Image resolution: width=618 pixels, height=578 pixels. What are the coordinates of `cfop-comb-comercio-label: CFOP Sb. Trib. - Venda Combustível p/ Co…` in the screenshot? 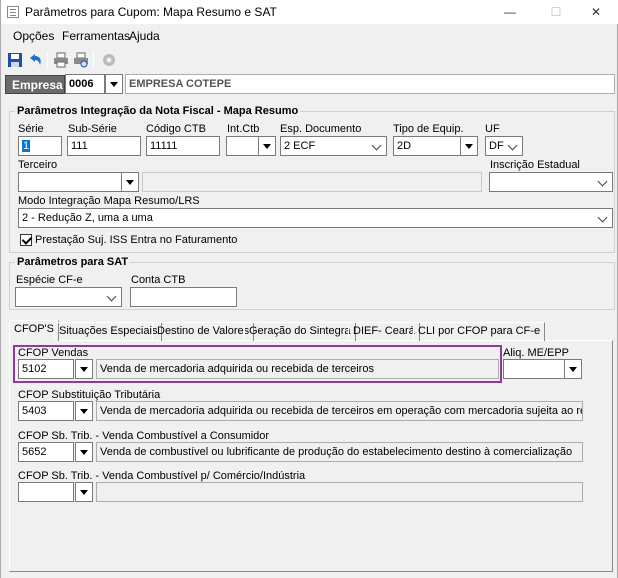 It's located at (162, 476).